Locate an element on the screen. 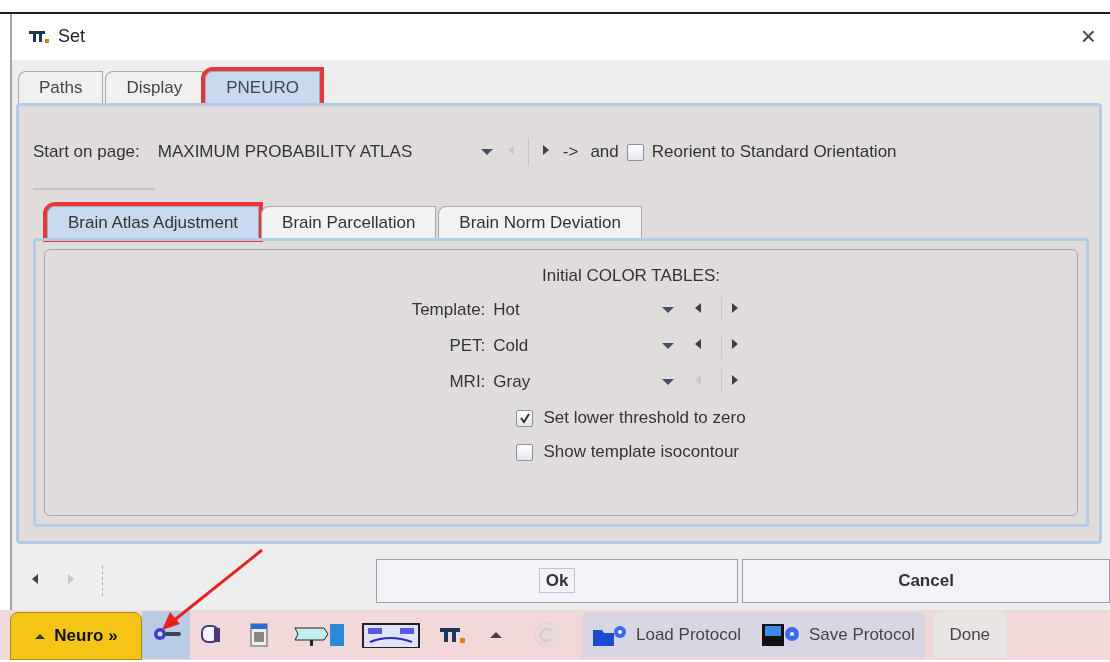 This screenshot has height=662, width=1110. color-table-dropdown: Hot is located at coordinates (573, 310).